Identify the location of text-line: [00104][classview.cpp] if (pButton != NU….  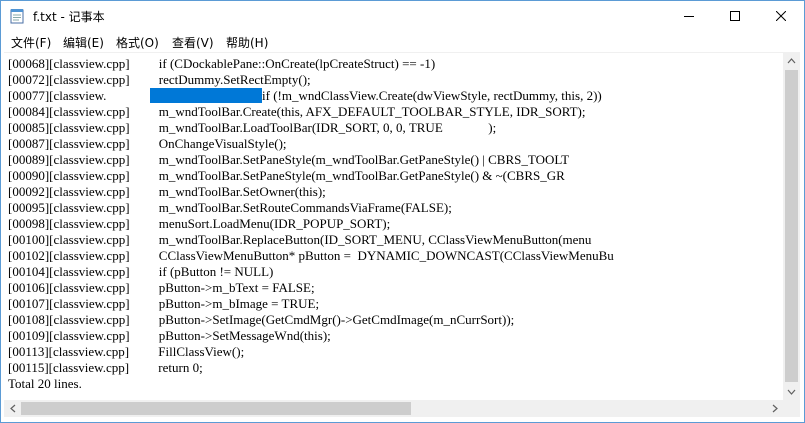
(141, 271).